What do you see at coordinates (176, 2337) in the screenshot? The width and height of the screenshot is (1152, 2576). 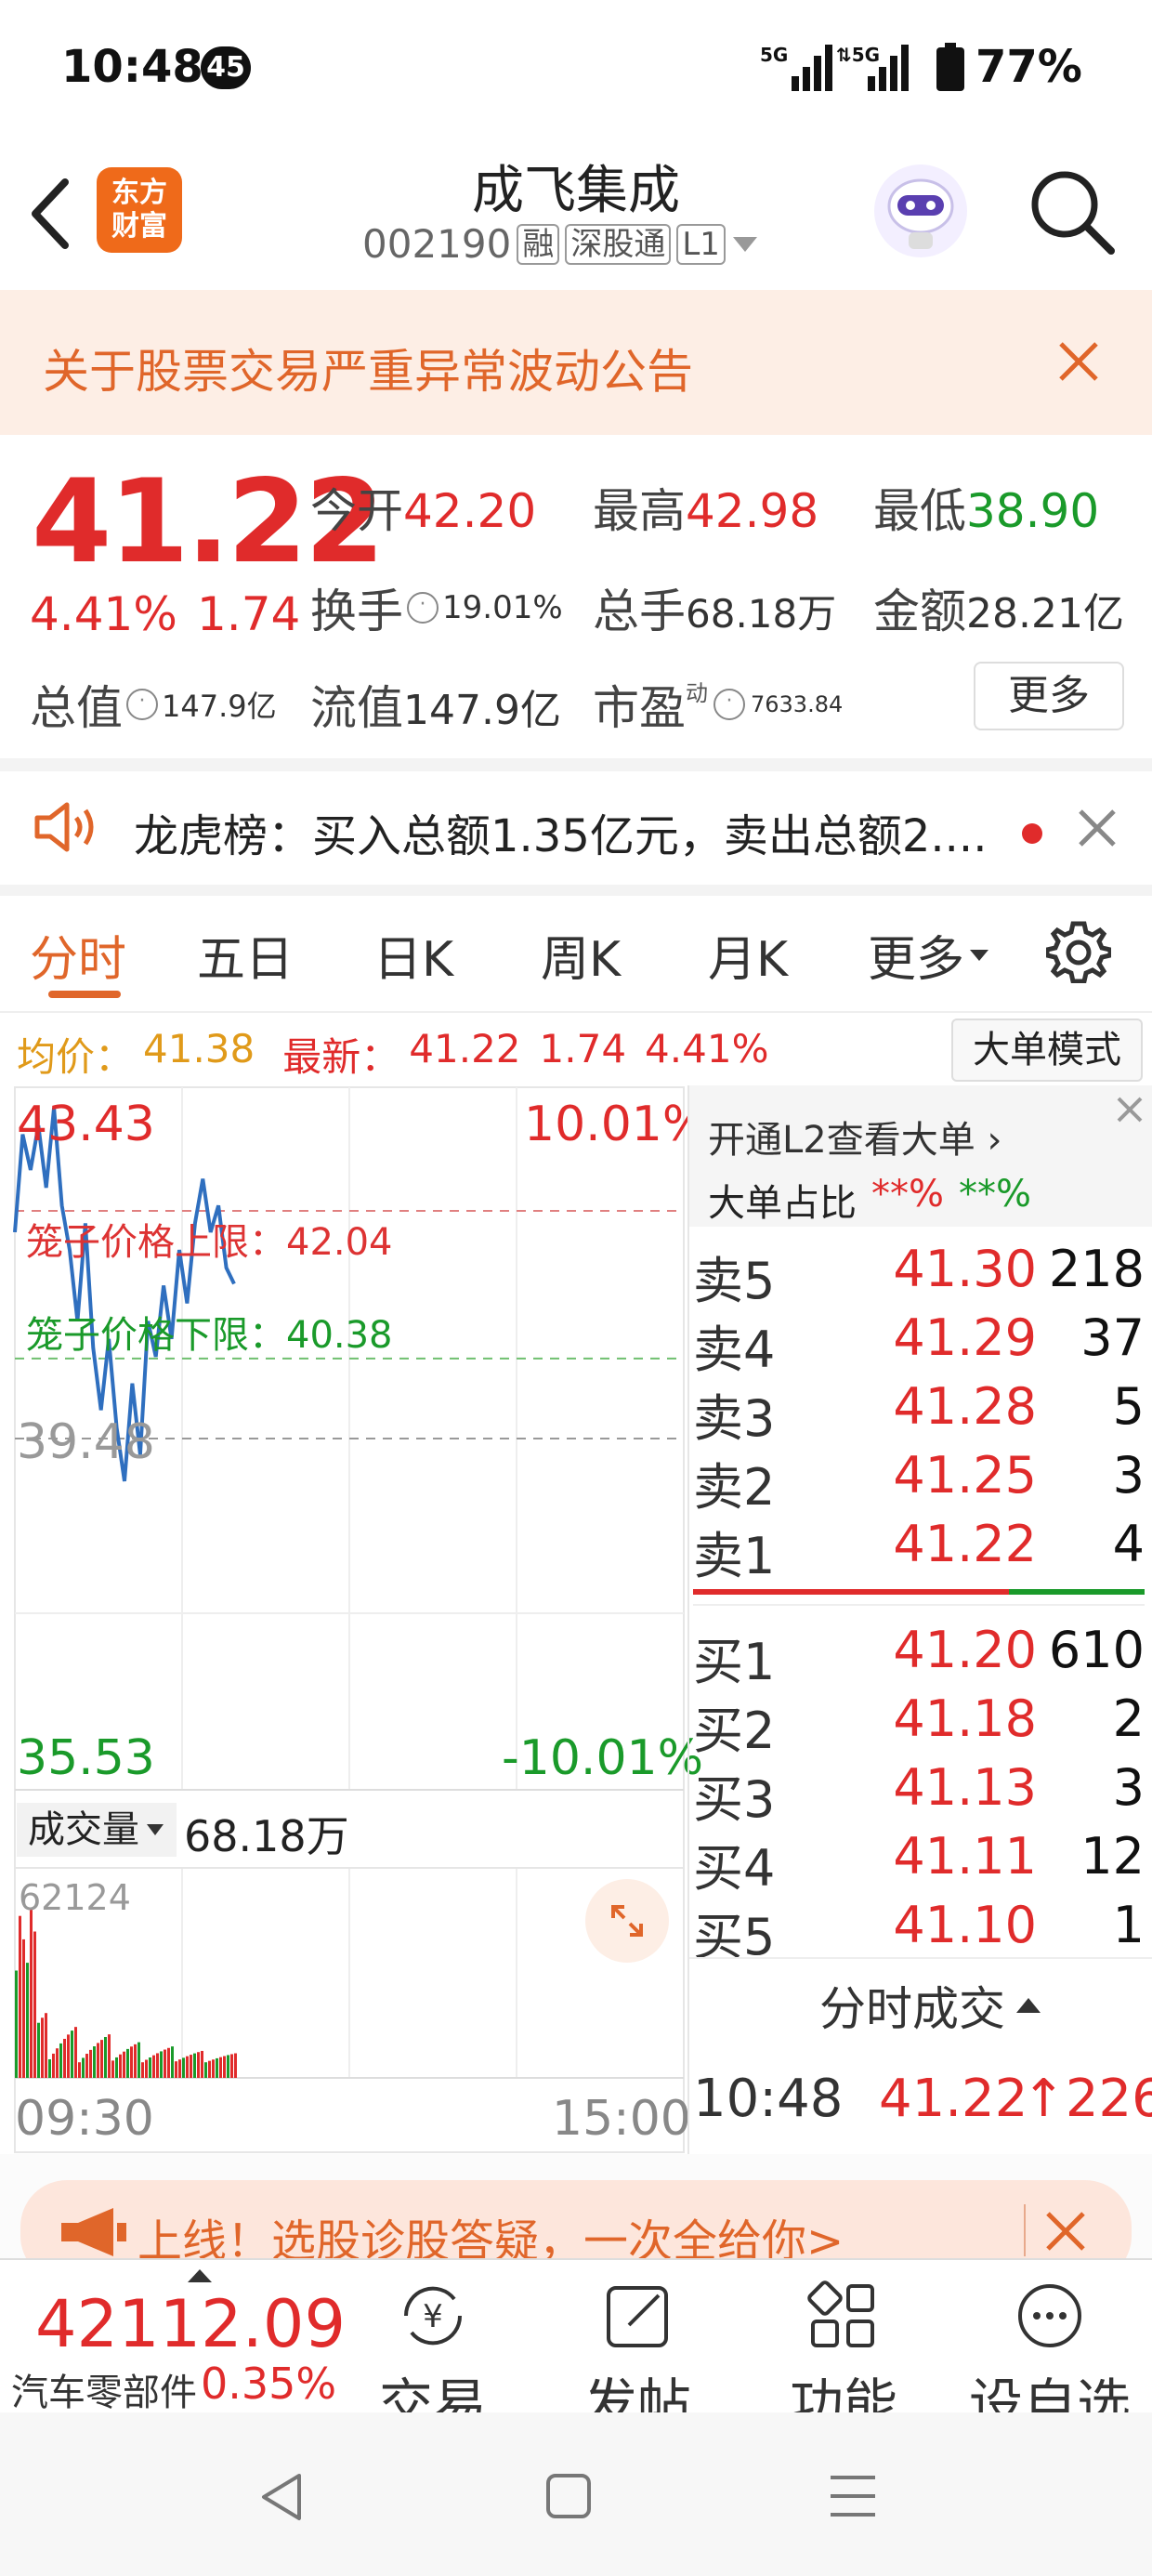 I see `index-widget: 42112.09 汽车零部件 0.35%` at bounding box center [176, 2337].